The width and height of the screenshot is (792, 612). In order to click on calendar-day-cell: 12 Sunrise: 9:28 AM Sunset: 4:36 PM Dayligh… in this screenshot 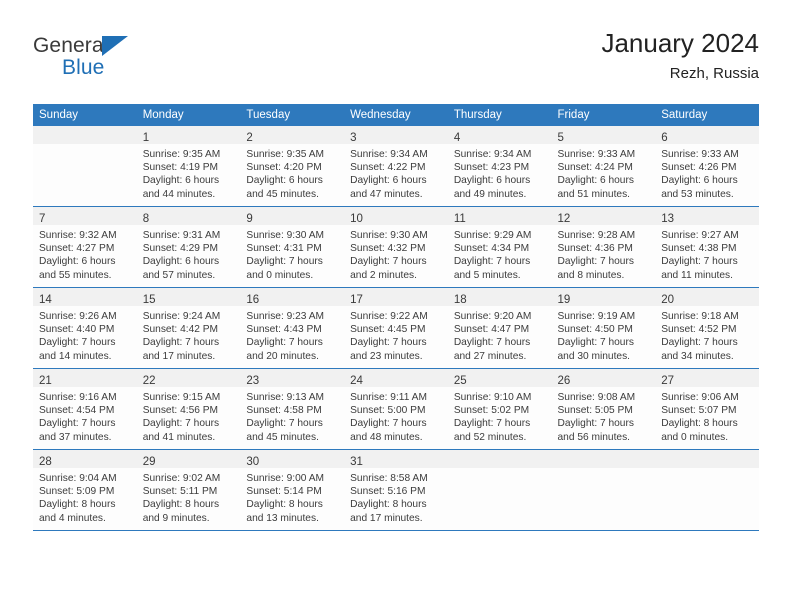, I will do `click(603, 247)`.